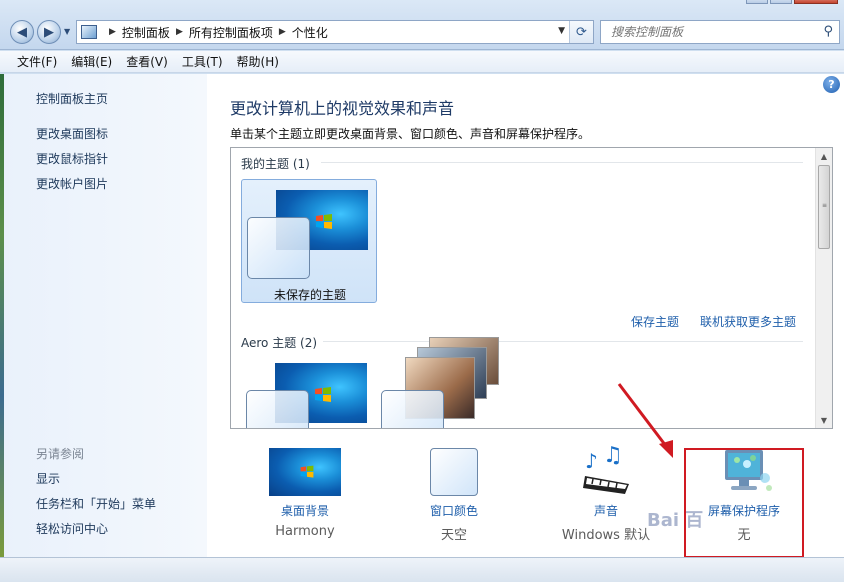 This screenshot has height=582, width=844. Describe the element at coordinates (675, 520) in the screenshot. I see `watermark-text: Bai 百` at that location.